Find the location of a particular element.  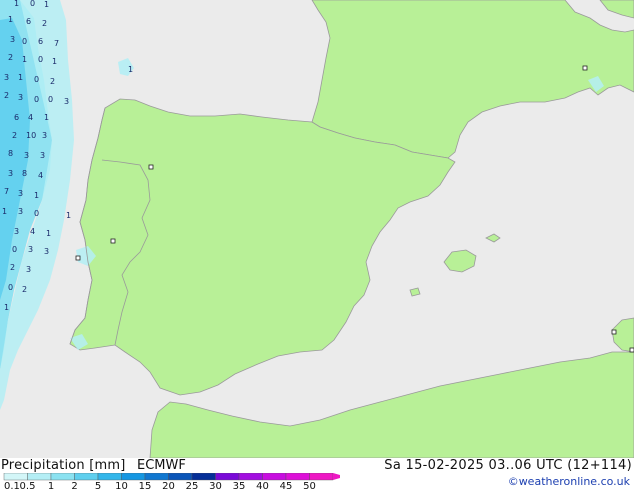

city-marker-porto is located at coordinates (151, 167).